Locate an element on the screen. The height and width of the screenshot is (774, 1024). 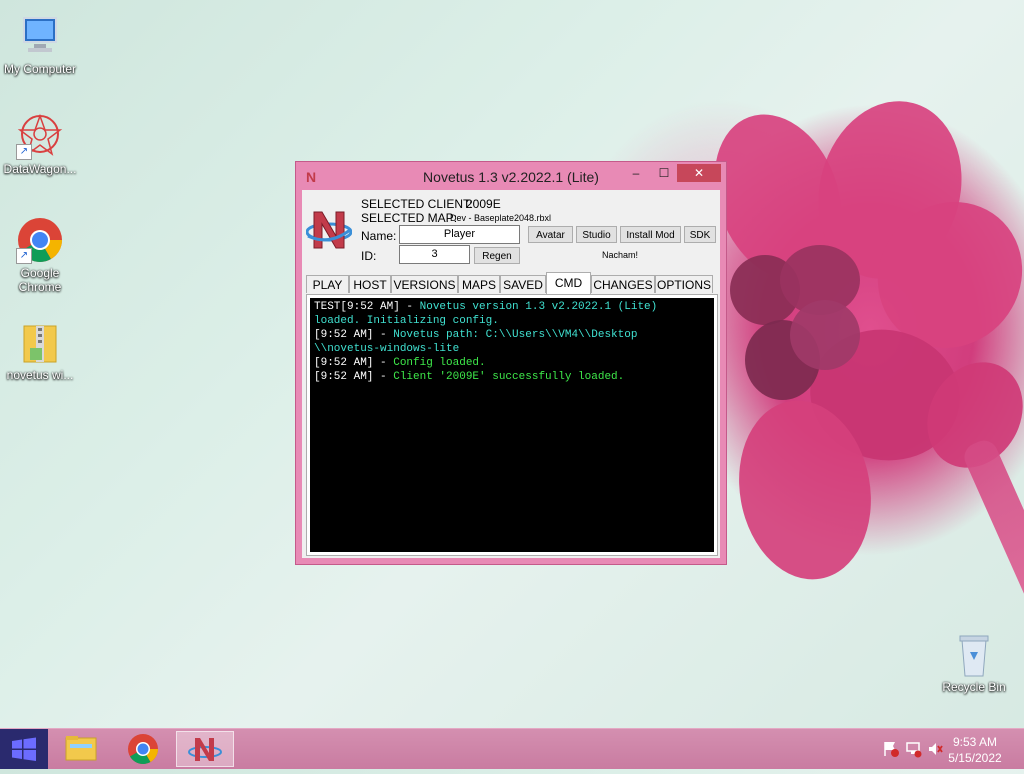
clock-date: 5/15/2022 is located at coordinates (975, 758).